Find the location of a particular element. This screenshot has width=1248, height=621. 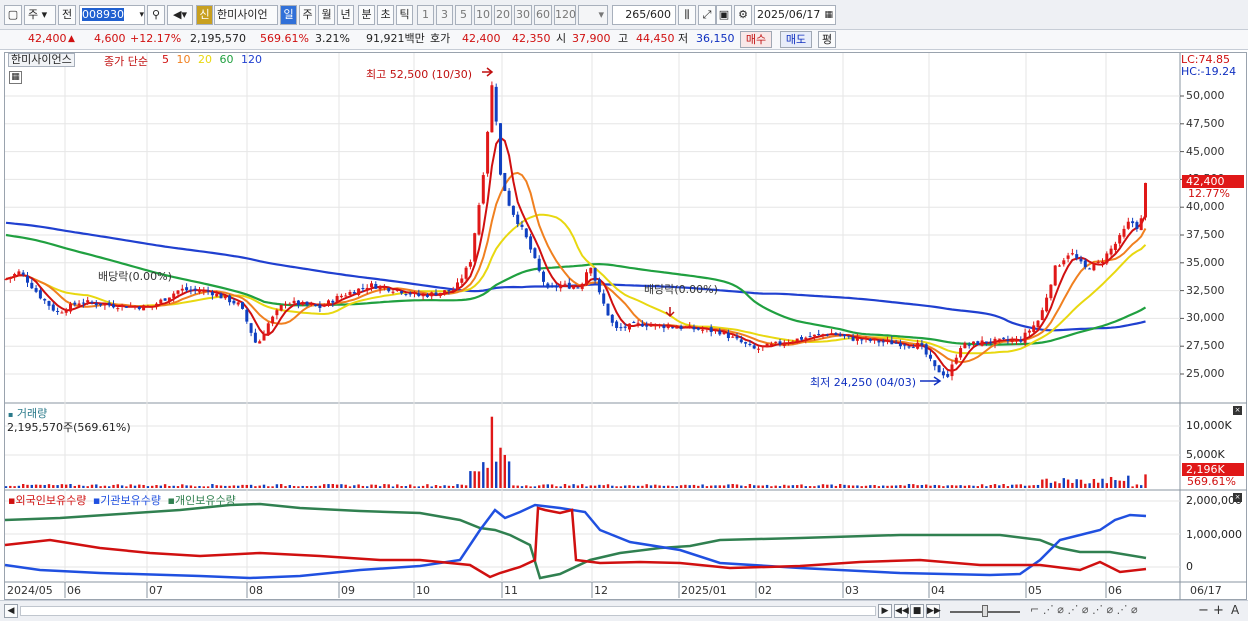

legend-institution: ▪기관보유수량 is located at coordinates (127, 500).